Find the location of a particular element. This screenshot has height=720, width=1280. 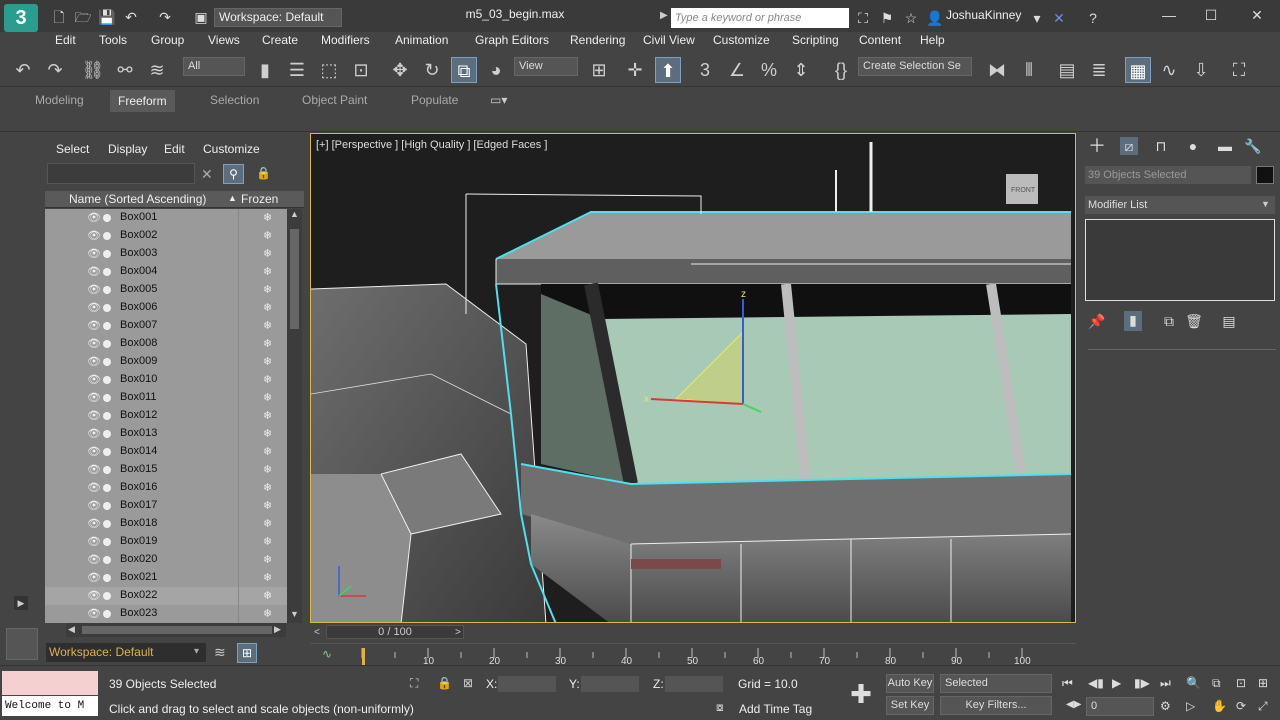

select-manipulate-icon: ✛ is located at coordinates (635, 70).